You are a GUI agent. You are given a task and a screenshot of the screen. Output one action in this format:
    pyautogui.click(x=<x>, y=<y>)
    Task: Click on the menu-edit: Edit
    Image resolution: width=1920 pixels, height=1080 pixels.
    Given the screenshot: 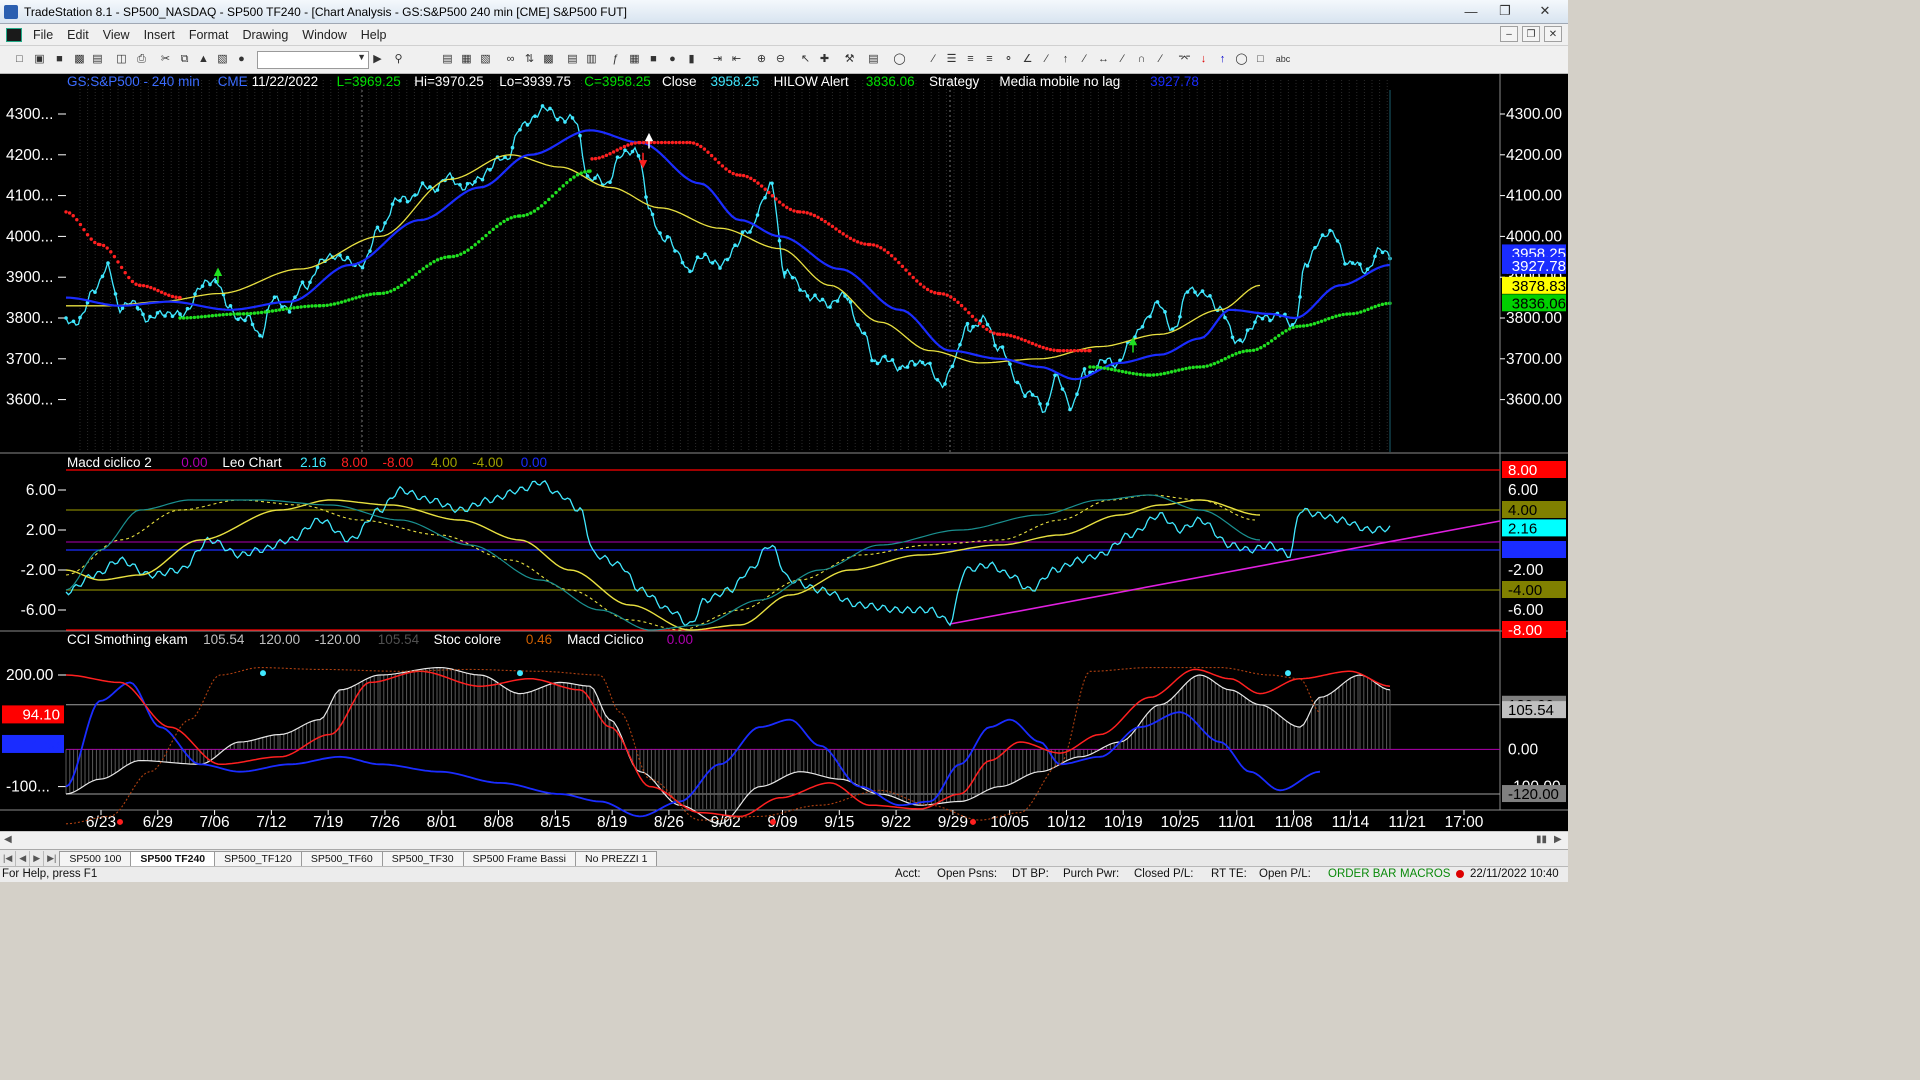 What is the action you would take?
    pyautogui.click(x=78, y=35)
    